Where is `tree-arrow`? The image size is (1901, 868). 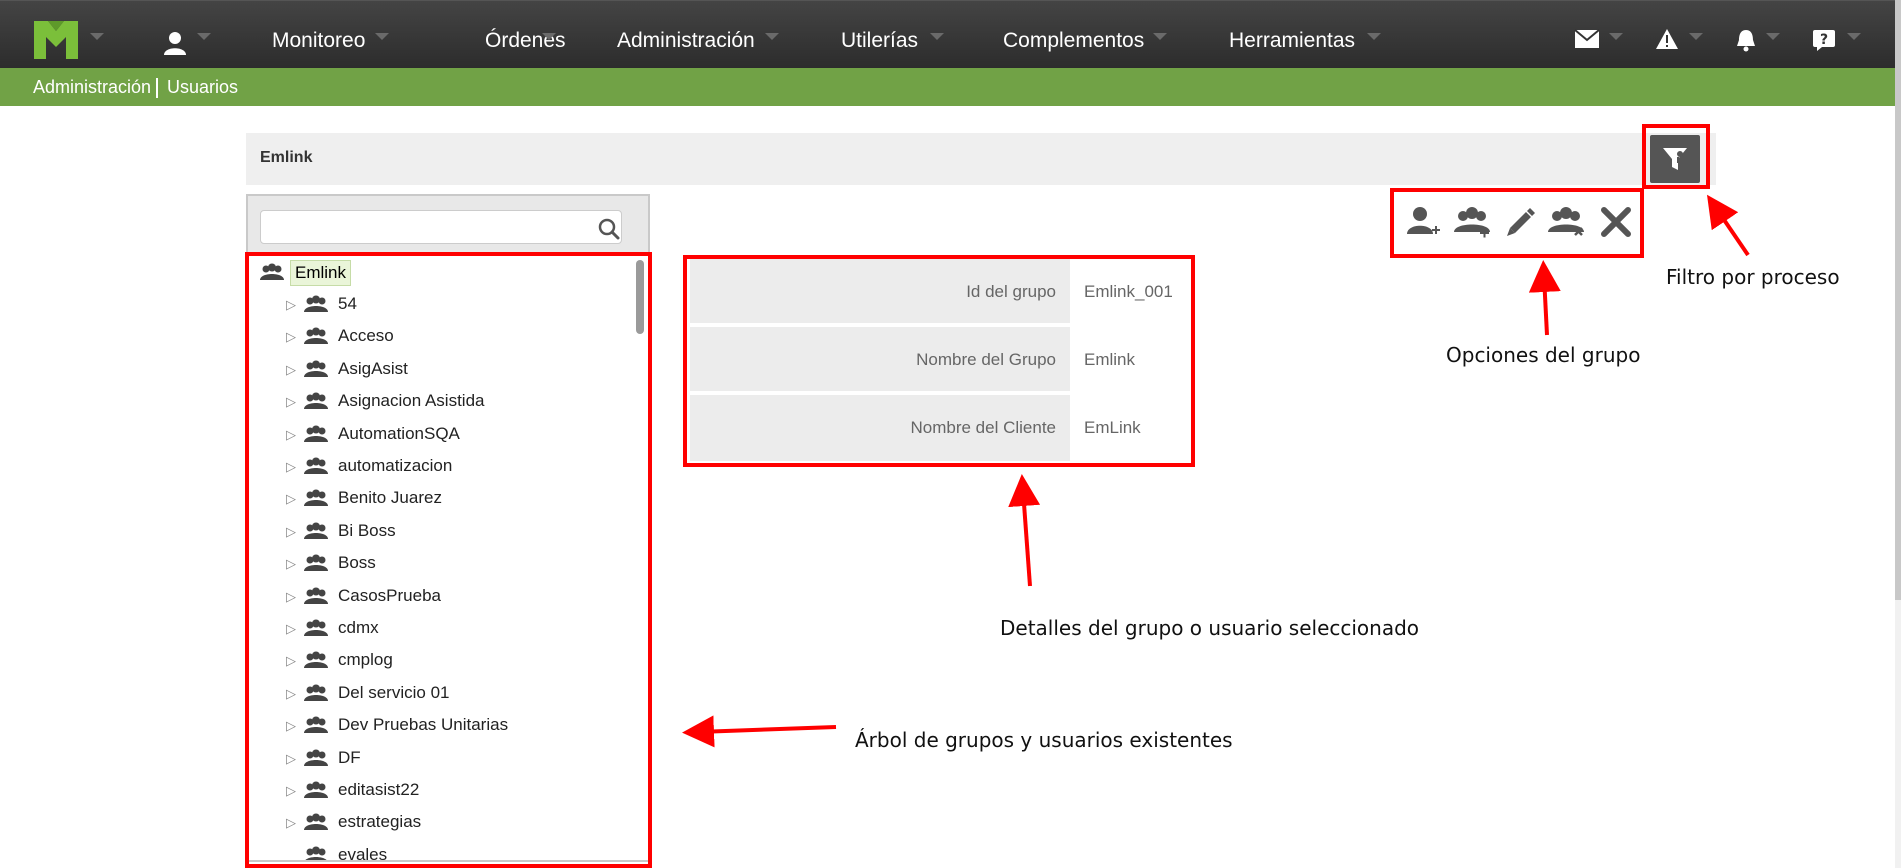
tree-arrow is located at coordinates (759, 731).